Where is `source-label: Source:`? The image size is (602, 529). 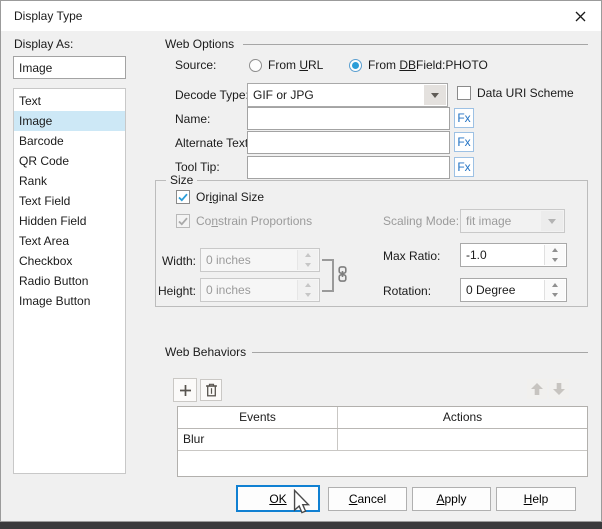
source-label: Source: is located at coordinates (196, 65).